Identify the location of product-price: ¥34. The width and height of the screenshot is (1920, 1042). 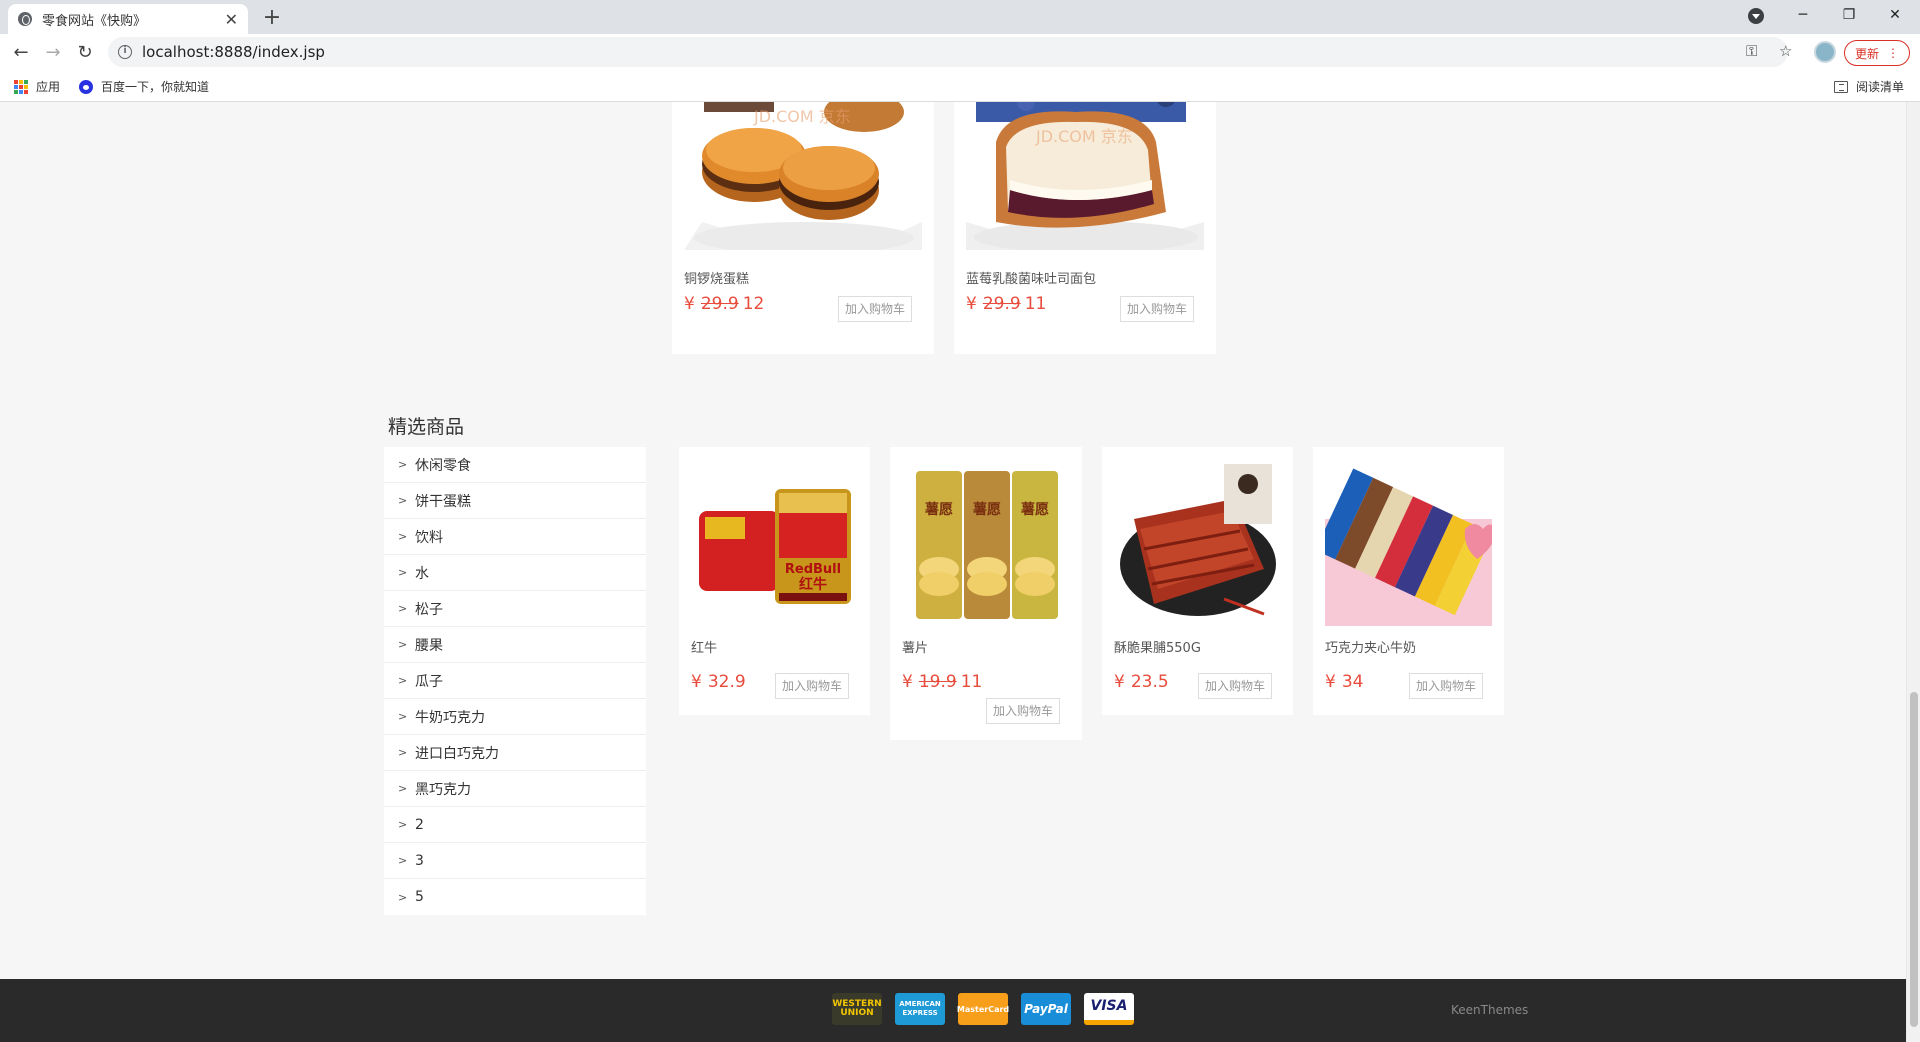
(1344, 682).